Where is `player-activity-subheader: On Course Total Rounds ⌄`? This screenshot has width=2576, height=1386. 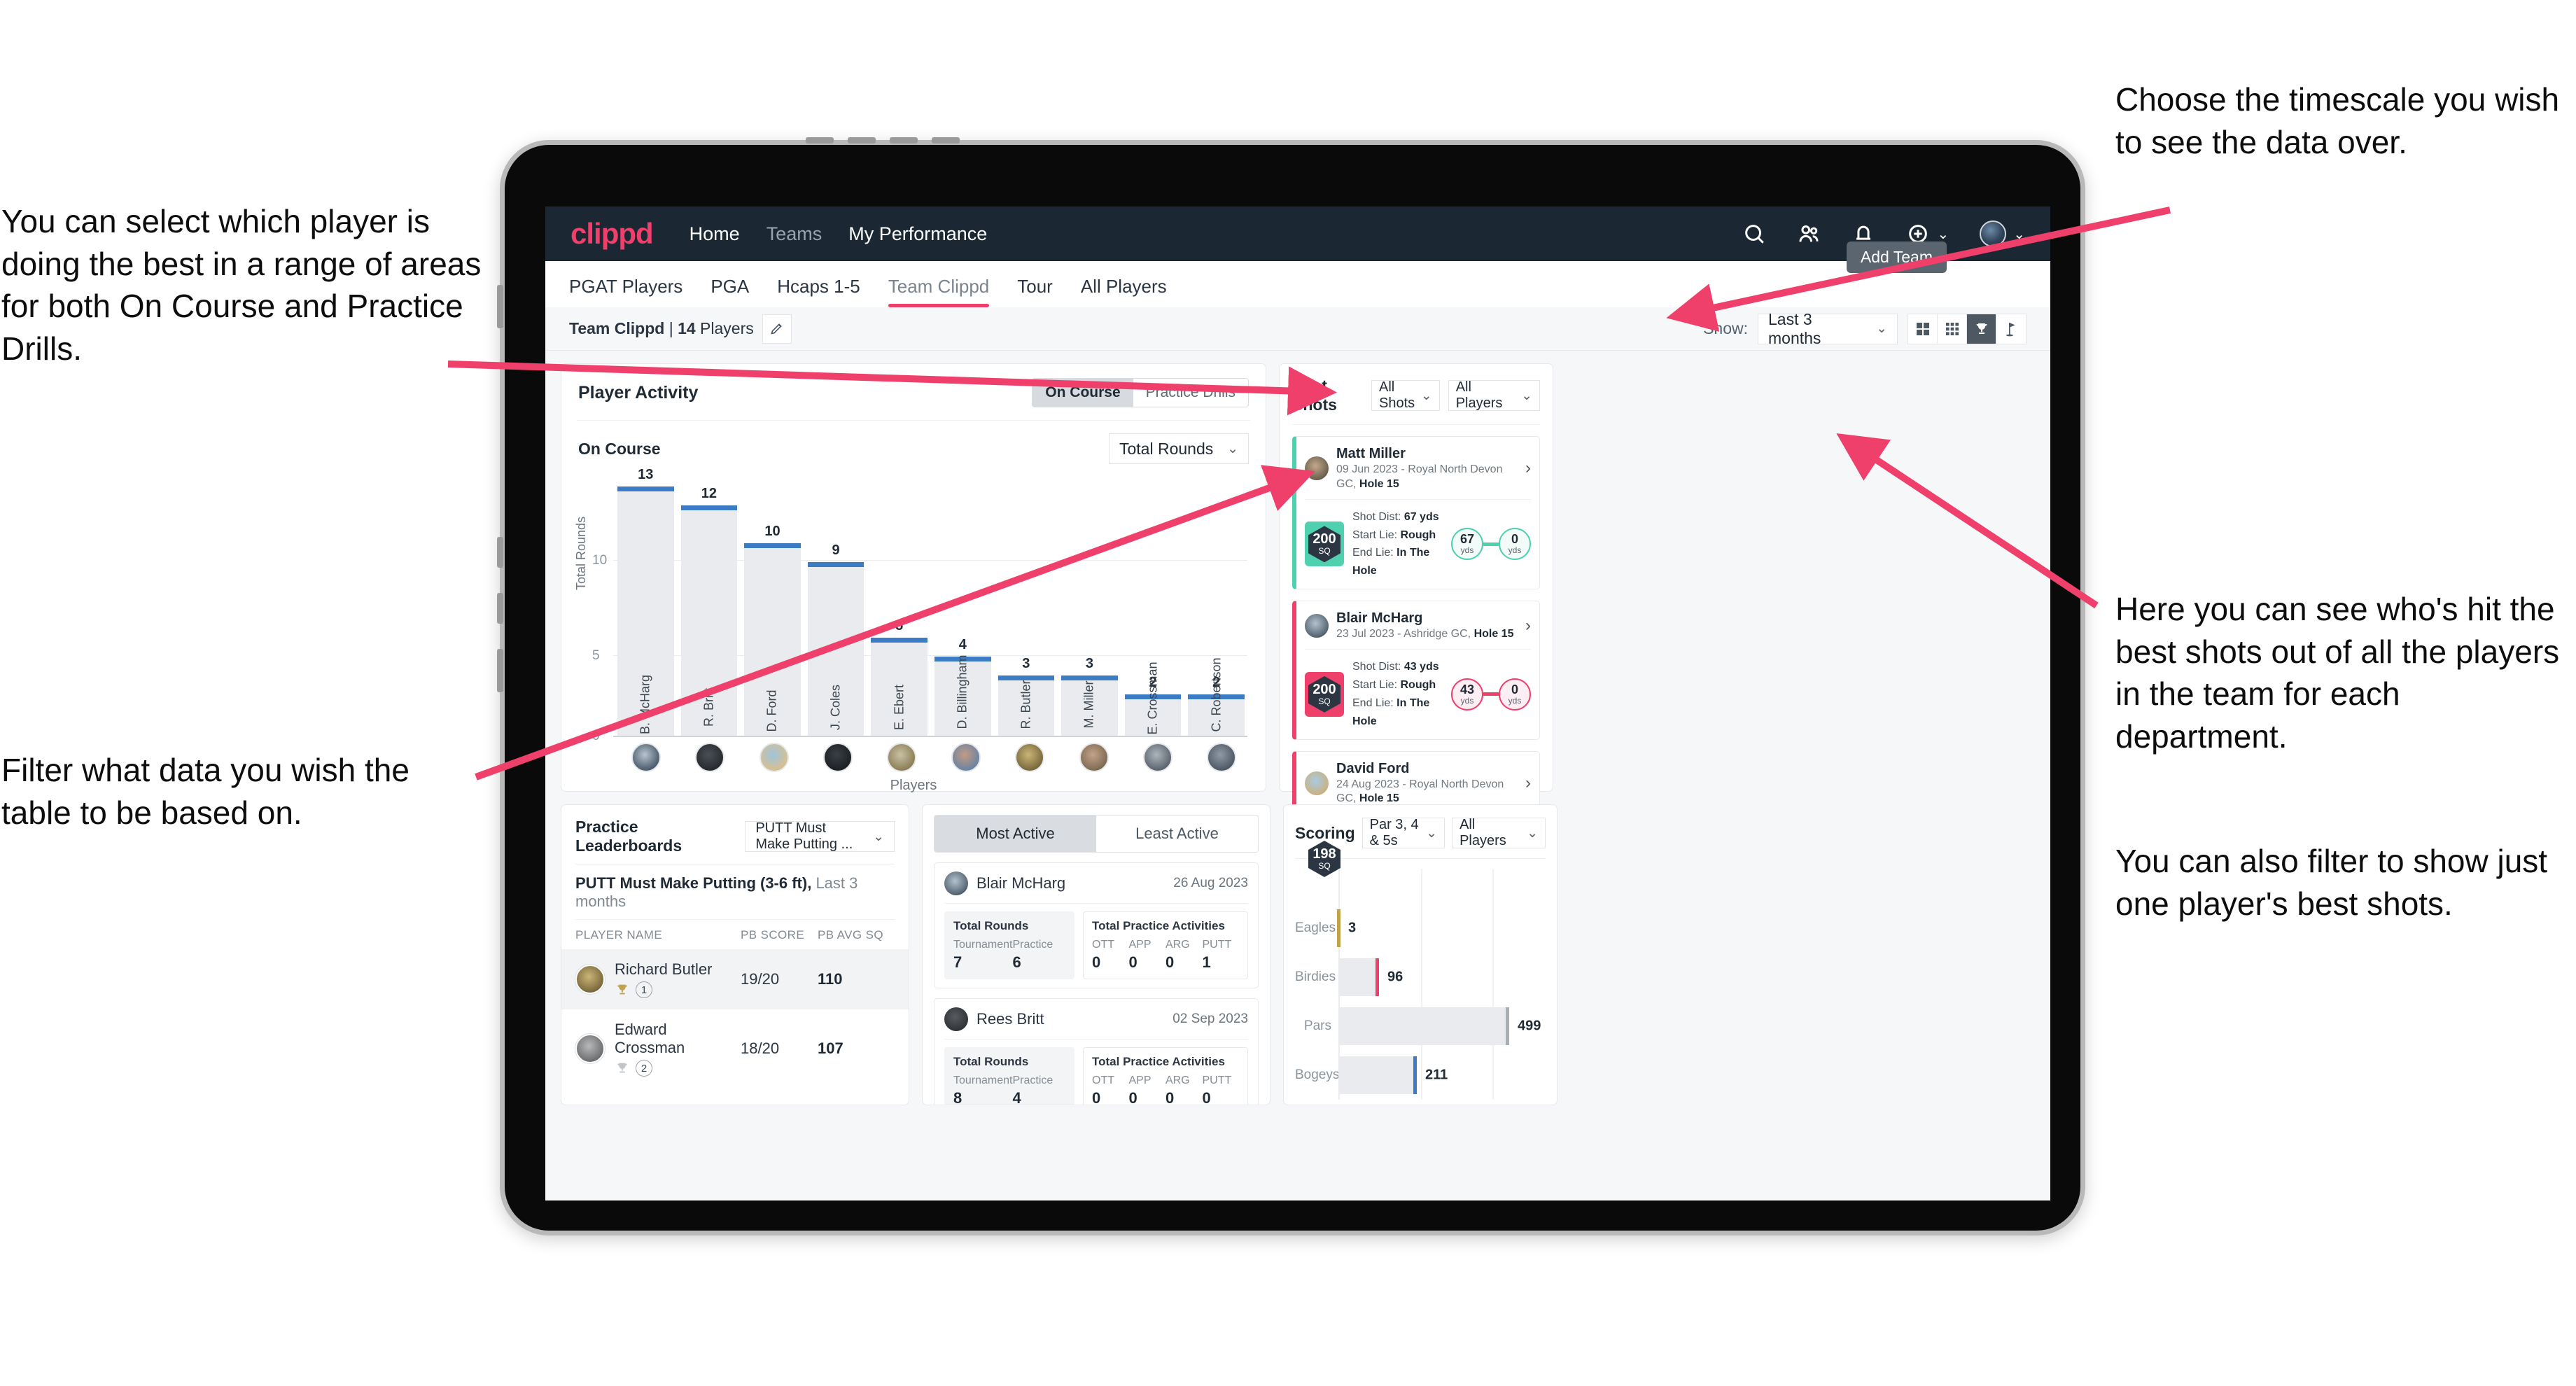
player-activity-subheader: On Course Total Rounds ⌄ is located at coordinates (913, 444).